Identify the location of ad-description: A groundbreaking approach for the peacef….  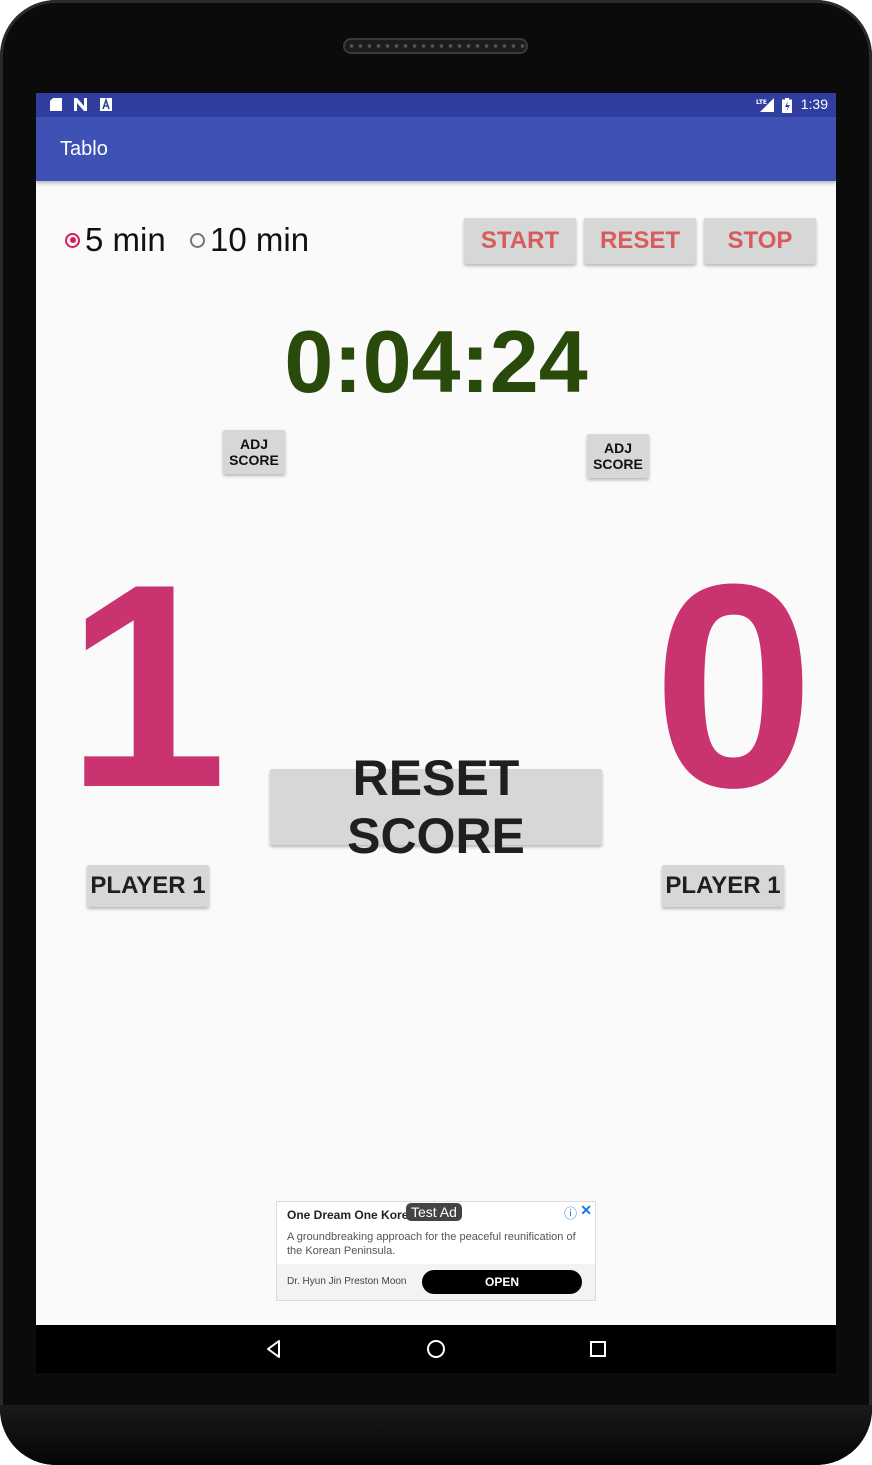
(431, 1244).